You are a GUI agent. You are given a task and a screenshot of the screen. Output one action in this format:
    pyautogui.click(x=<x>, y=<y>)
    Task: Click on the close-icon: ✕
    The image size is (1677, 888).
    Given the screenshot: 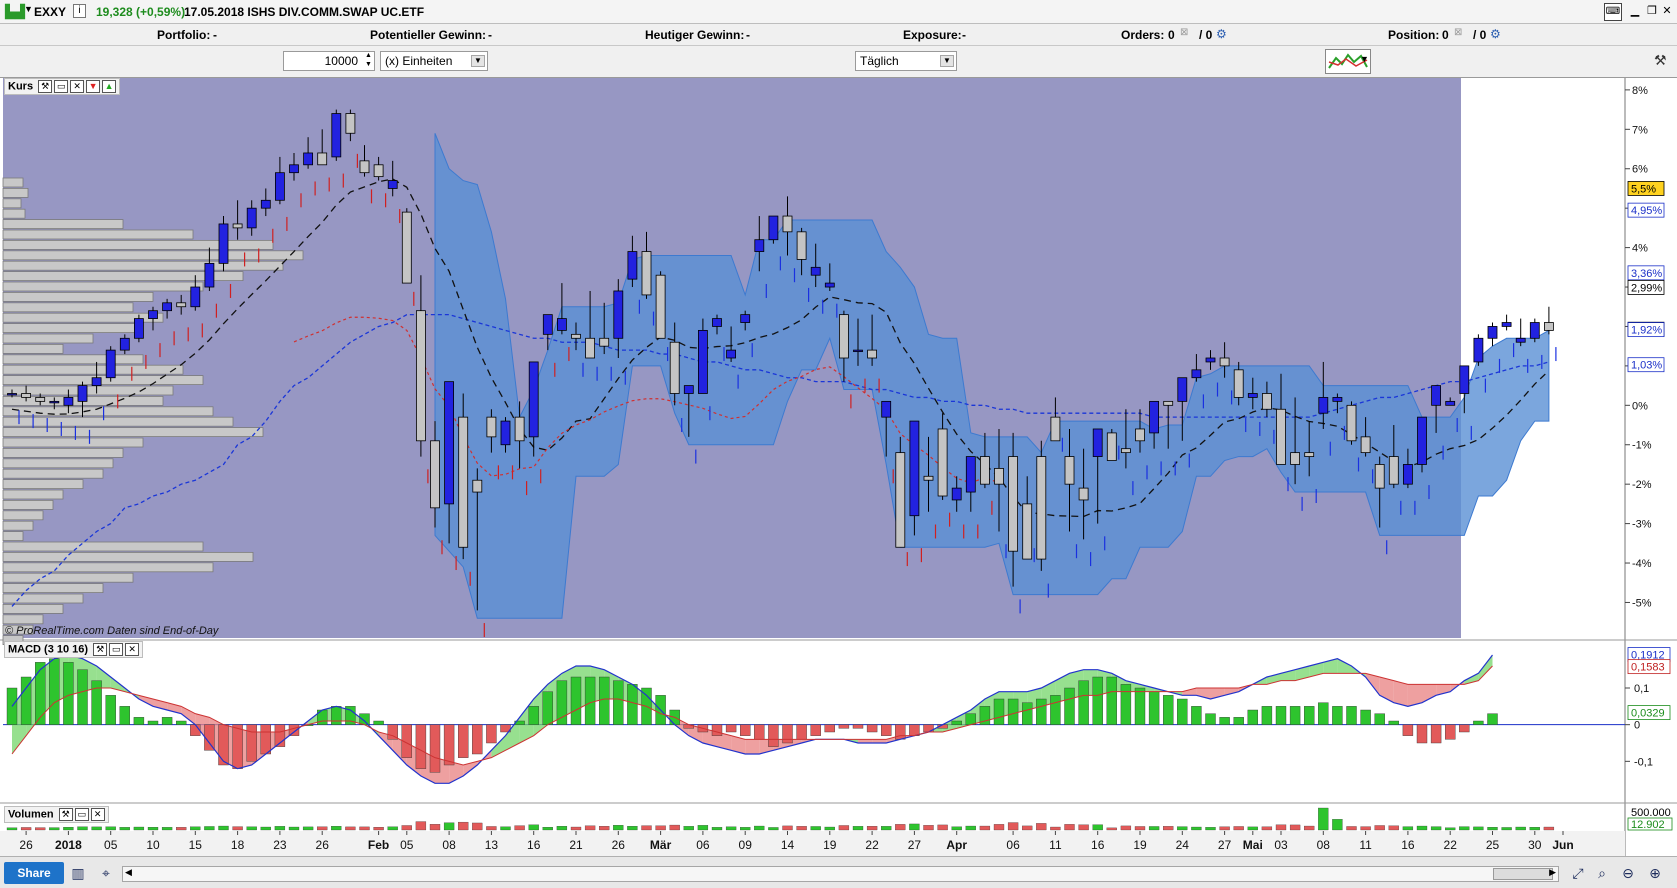 What is the action you would take?
    pyautogui.click(x=1667, y=12)
    